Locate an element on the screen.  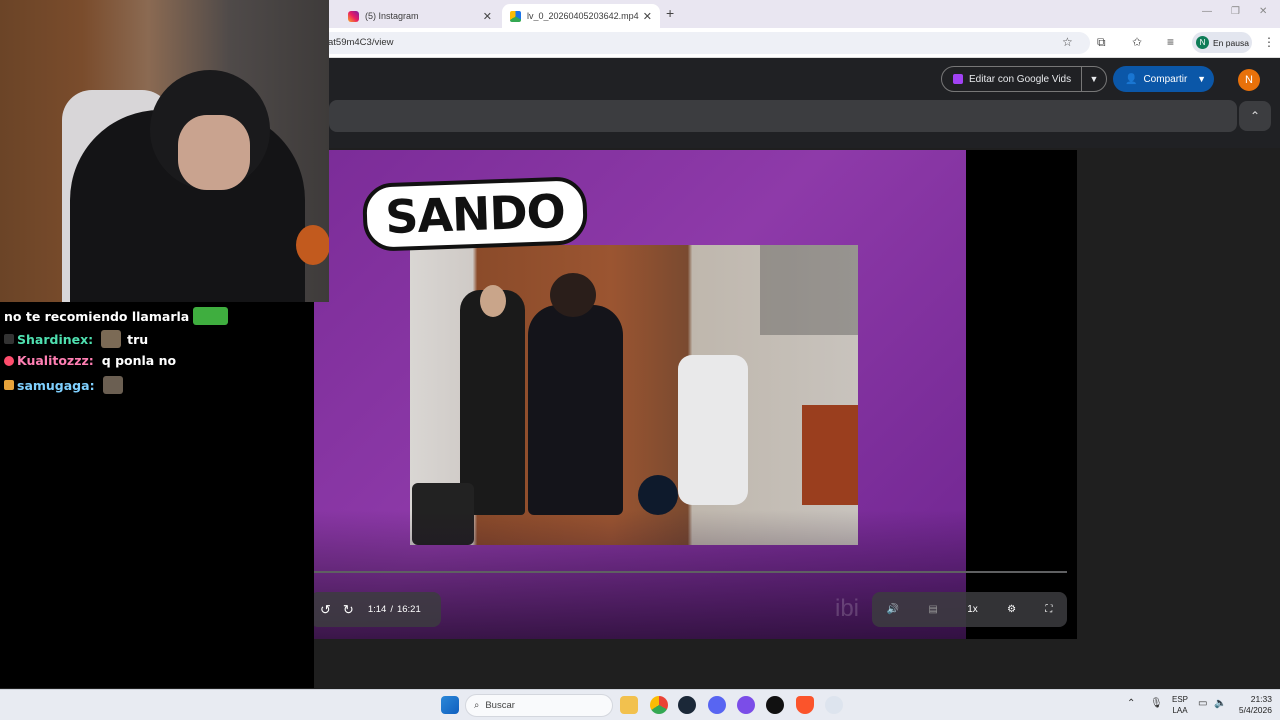
search-icon: ⌕ is located at coordinates (477, 705).